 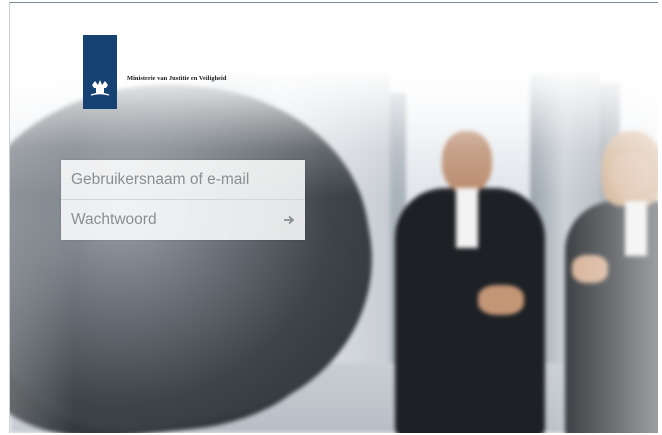 I want to click on login-form, so click(x=183, y=200).